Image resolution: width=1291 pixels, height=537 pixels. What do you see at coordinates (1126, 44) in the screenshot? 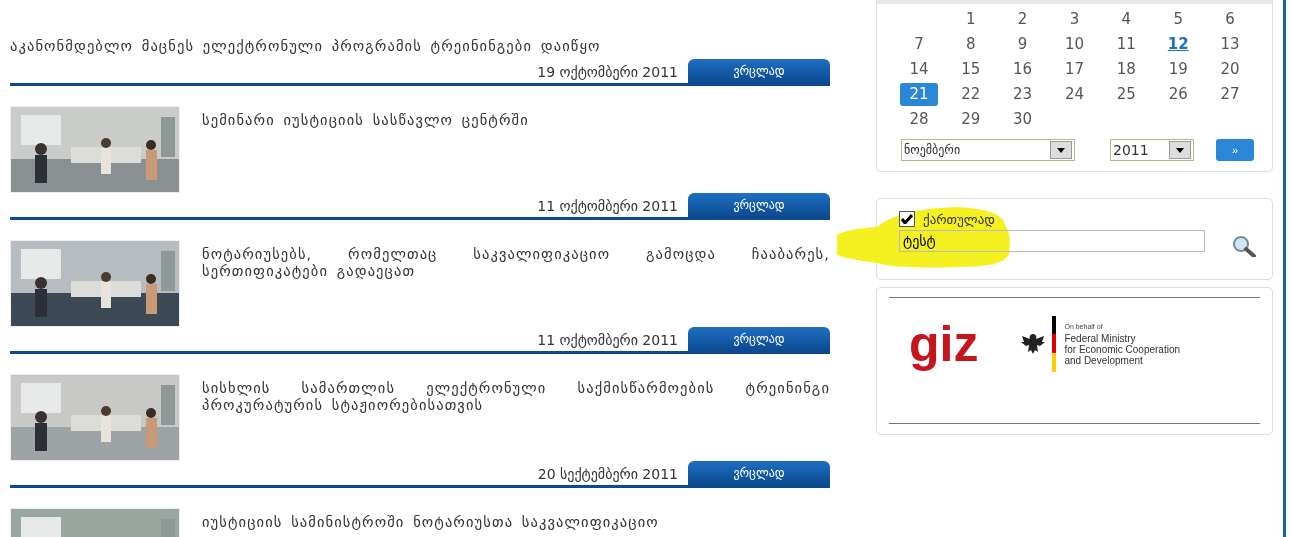
I see `calendar-day: 11` at bounding box center [1126, 44].